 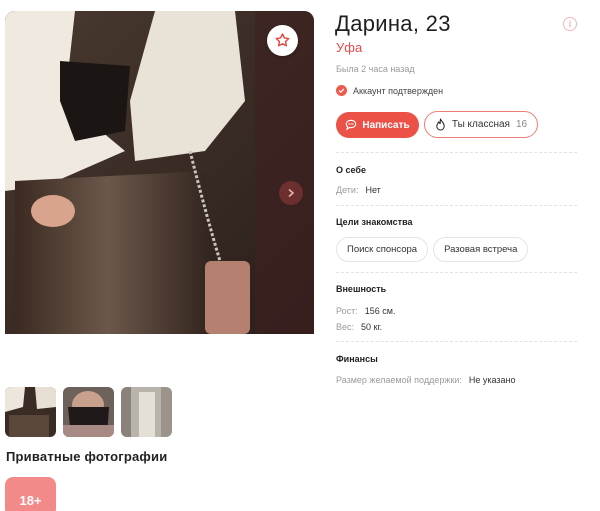 I want to click on favorite-button, so click(x=282, y=40).